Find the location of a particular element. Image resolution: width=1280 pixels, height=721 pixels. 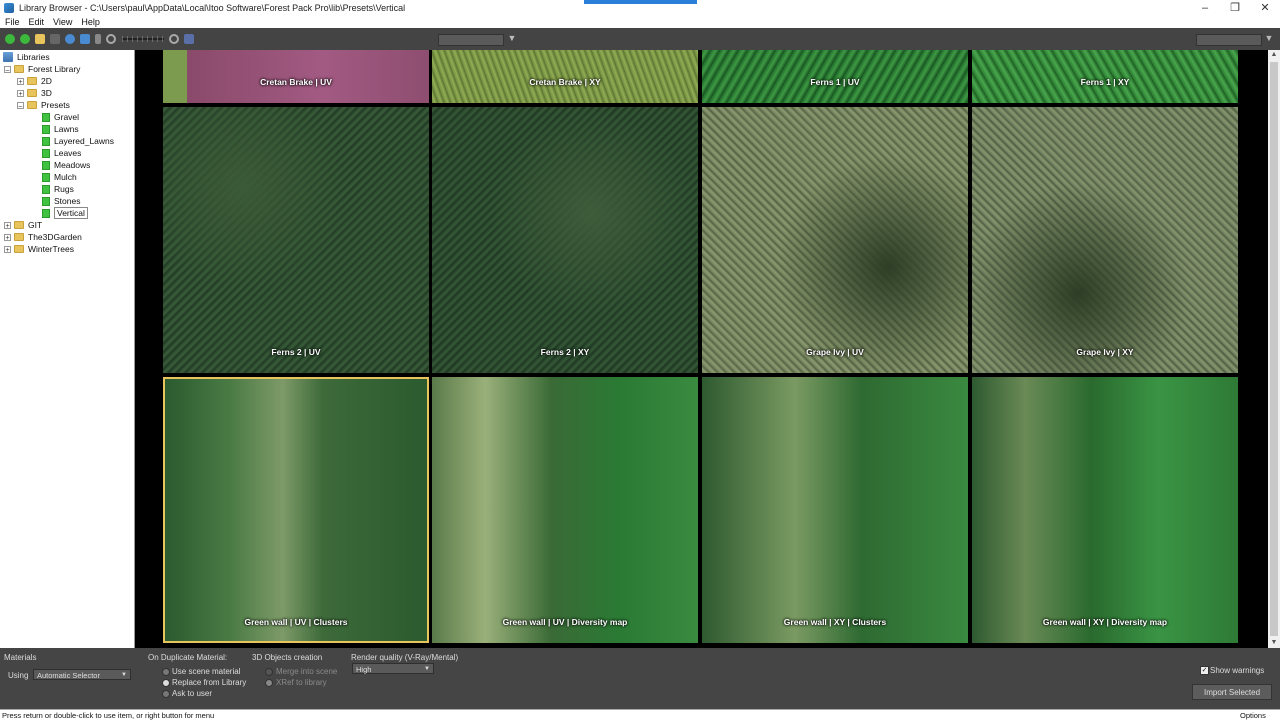

filter-icon: ▼ is located at coordinates (512, 38).